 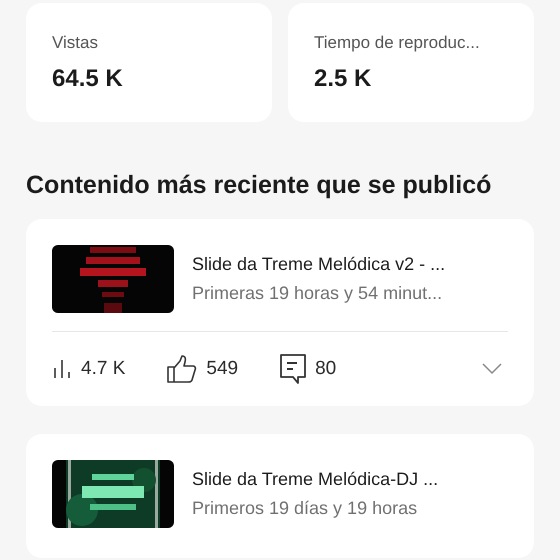 What do you see at coordinates (103, 369) in the screenshot?
I see `views-count: 4.7 K` at bounding box center [103, 369].